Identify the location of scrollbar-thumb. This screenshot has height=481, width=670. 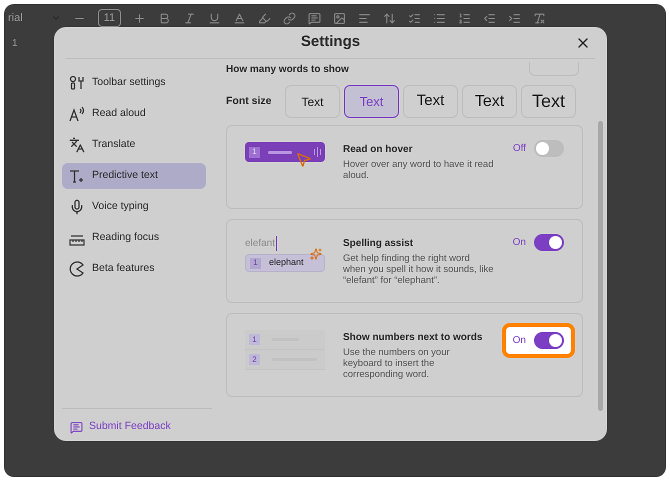
(600, 266).